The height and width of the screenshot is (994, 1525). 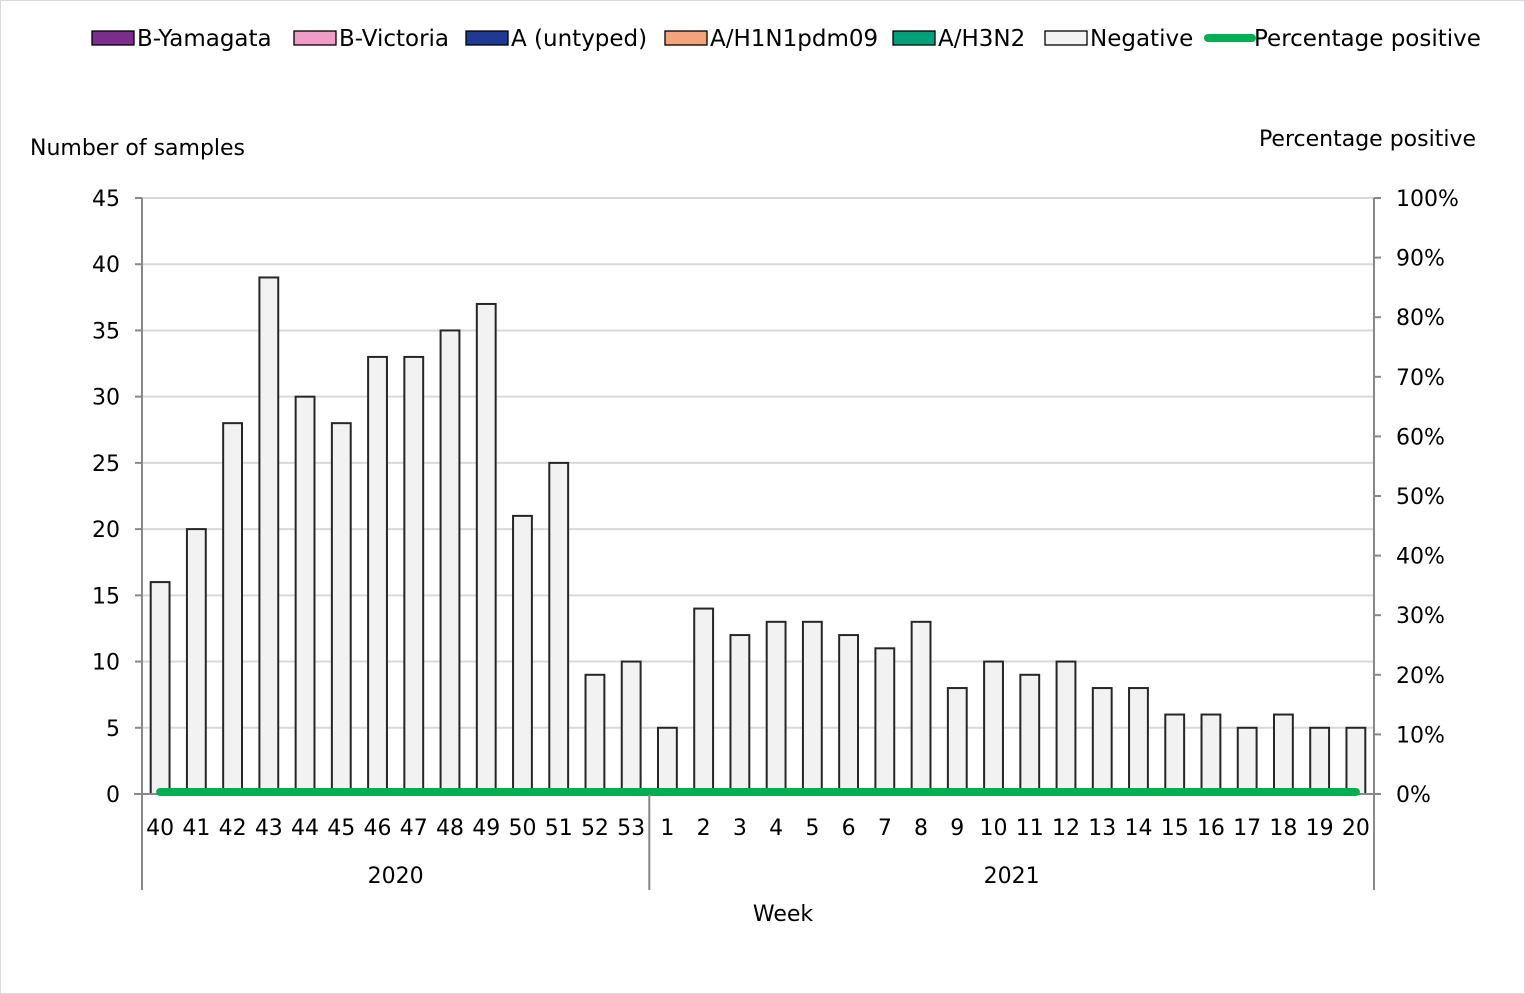 What do you see at coordinates (1030, 828) in the screenshot?
I see `x-tick-label: 11` at bounding box center [1030, 828].